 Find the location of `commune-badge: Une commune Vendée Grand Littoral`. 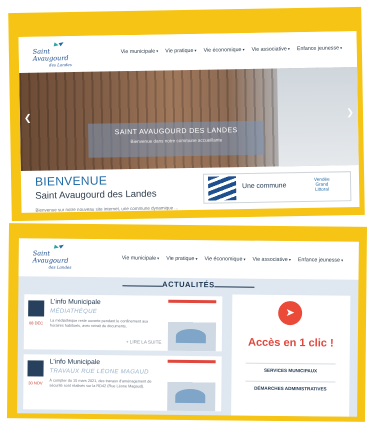

commune-badge: Une commune Vendée Grand Littoral is located at coordinates (277, 187).